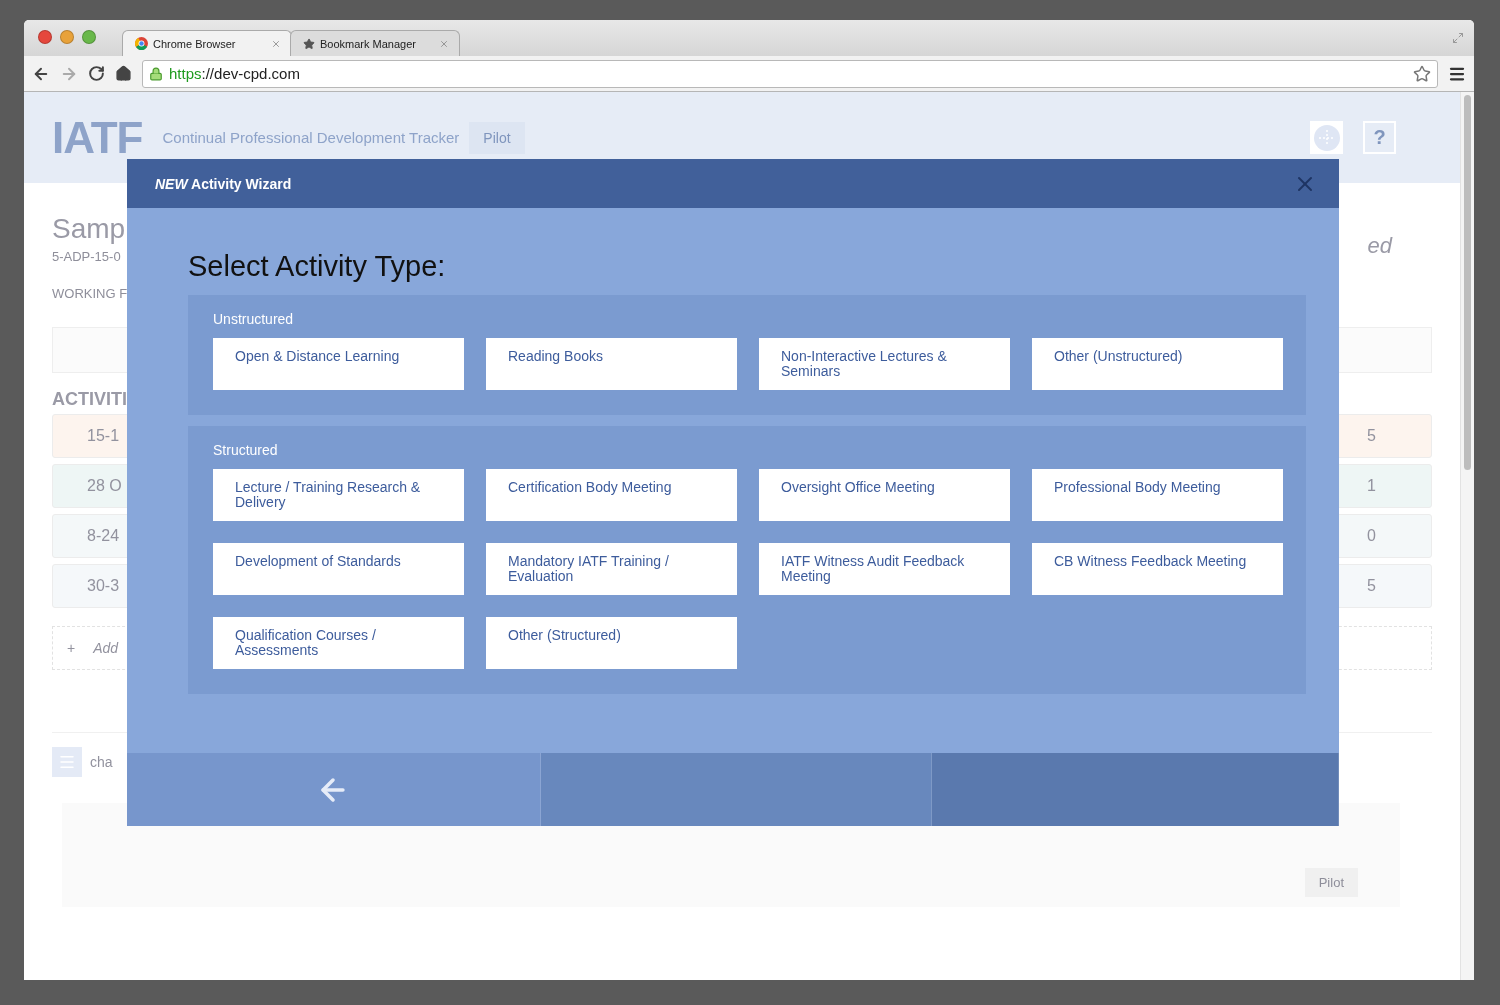 This screenshot has height=1005, width=1500. I want to click on activity-value: 0, so click(1371, 536).